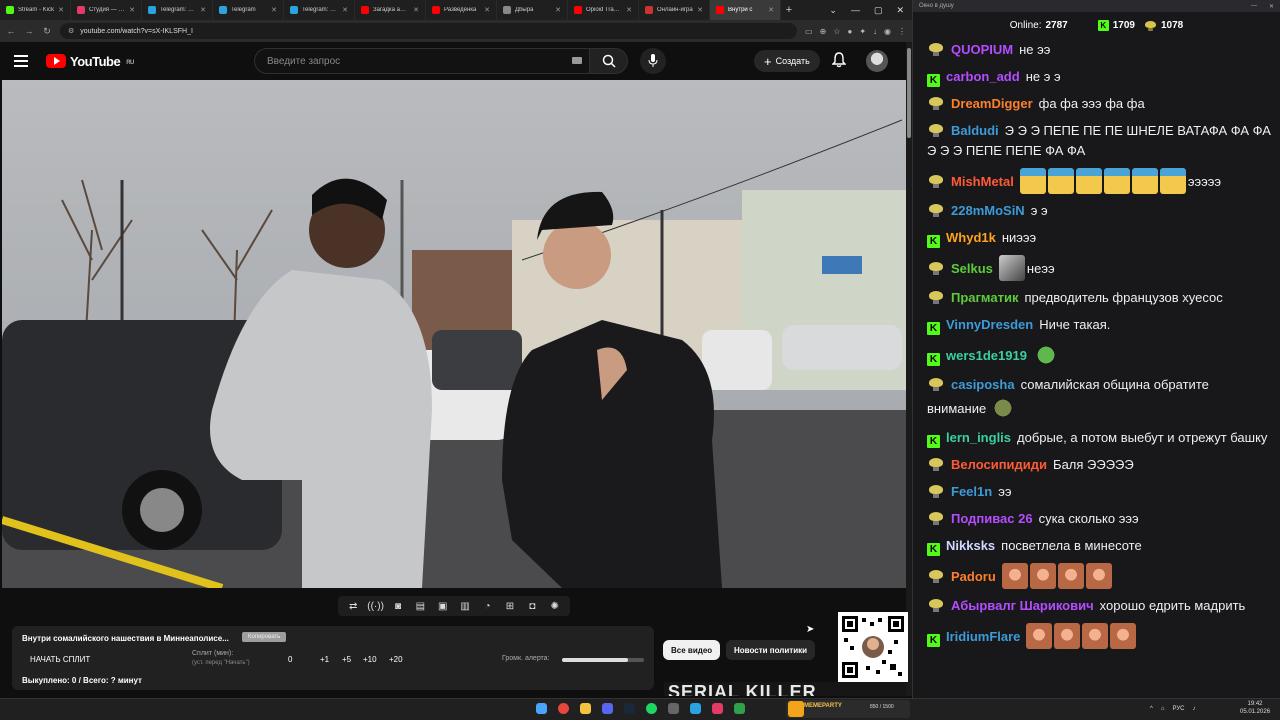 Image resolution: width=1280 pixels, height=720 pixels. I want to click on obs-app-icon, so click(673, 708).